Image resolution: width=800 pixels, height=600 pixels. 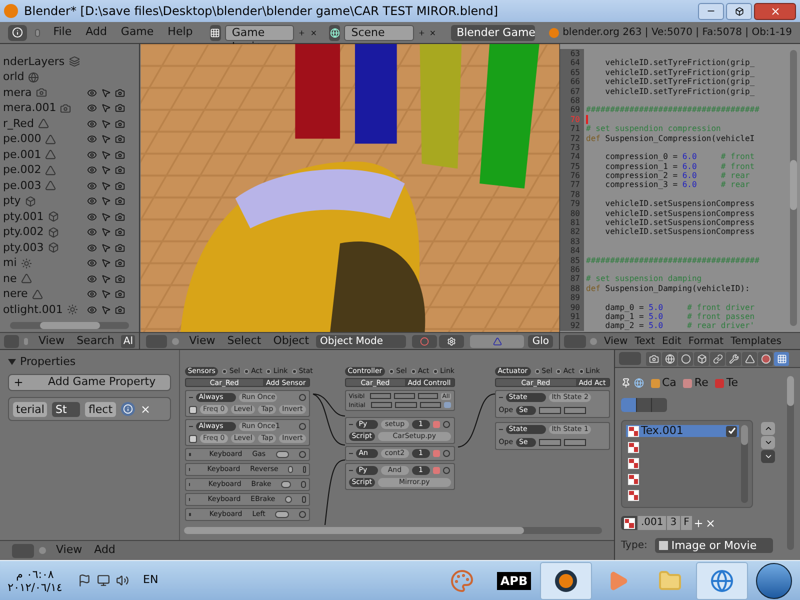 I want to click on maximize-button, so click(x=739, y=11).